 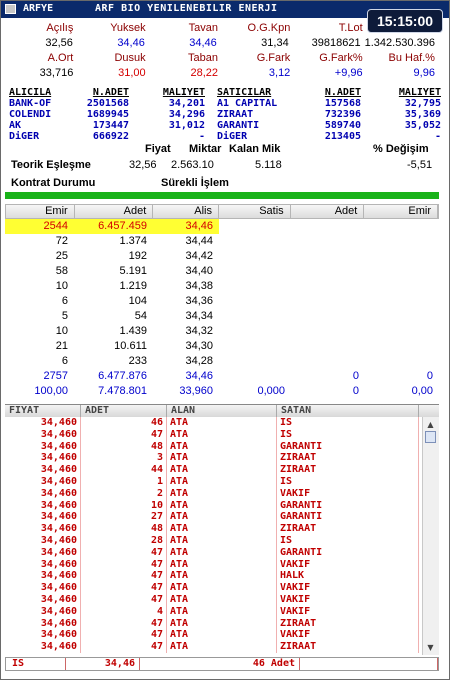 What do you see at coordinates (255, 211) in the screenshot?
I see `header-ask-price: Satis` at bounding box center [255, 211].